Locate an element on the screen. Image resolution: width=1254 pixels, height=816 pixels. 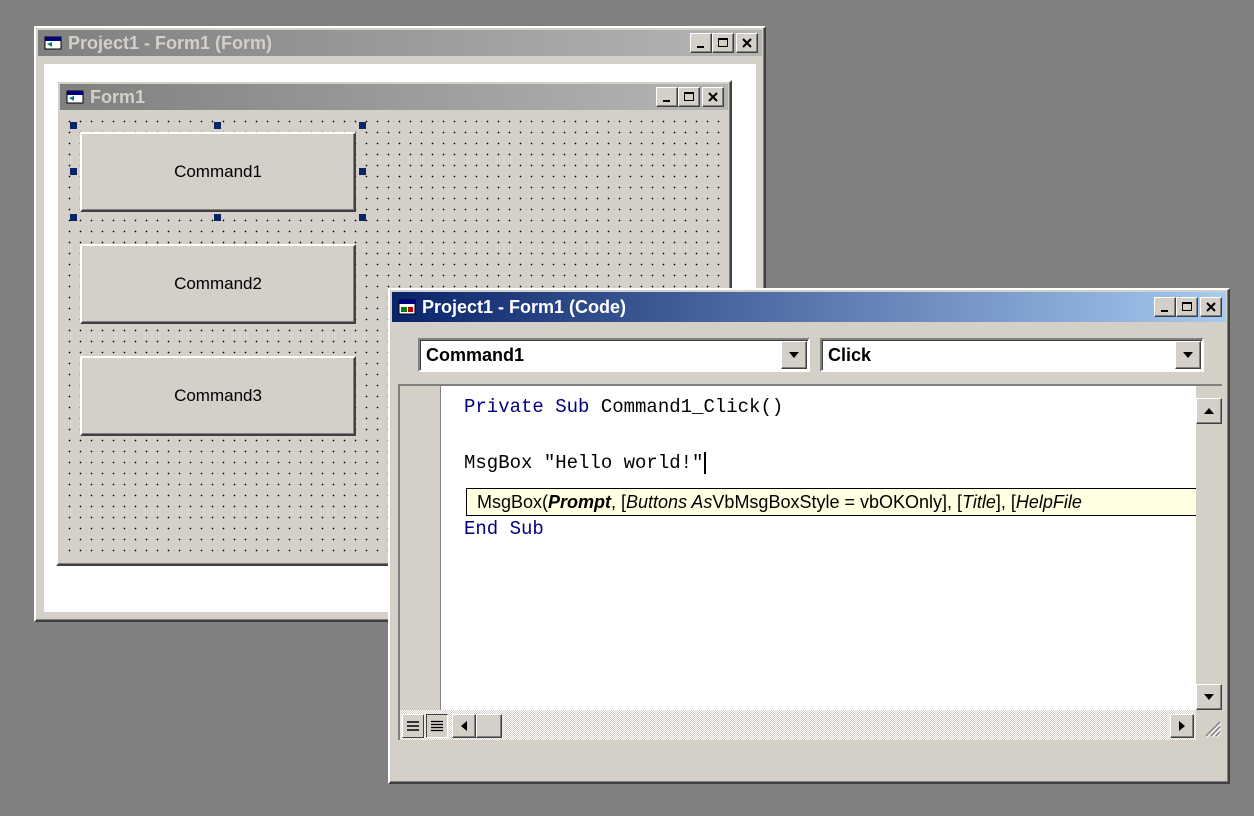
designer-window-controls is located at coordinates (724, 43).